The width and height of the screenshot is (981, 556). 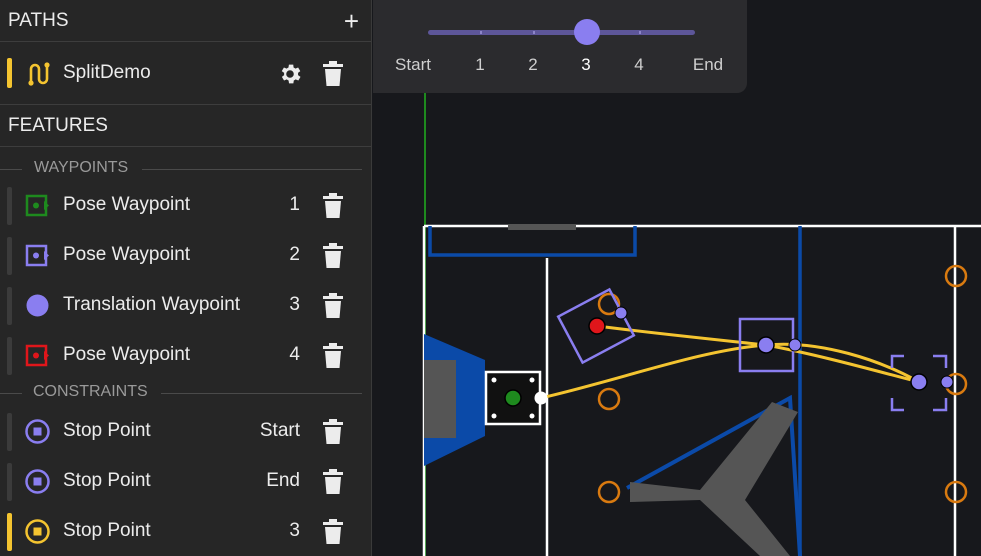 I want to click on paths-header: PATHS +, so click(x=185, y=21).